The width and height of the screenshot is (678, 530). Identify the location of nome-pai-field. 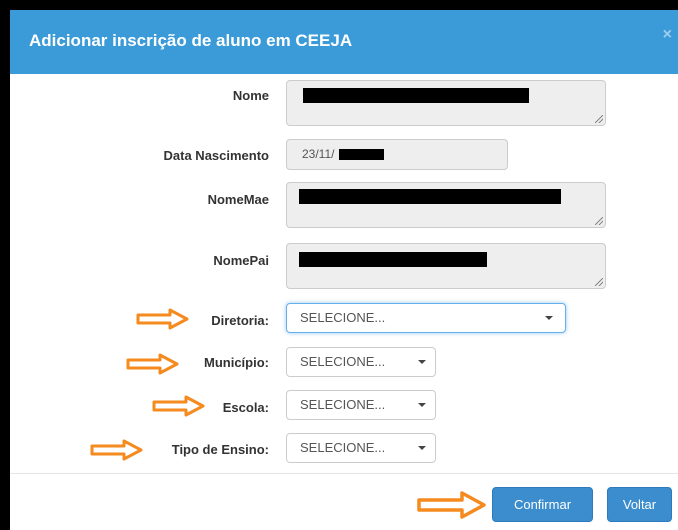
(446, 266).